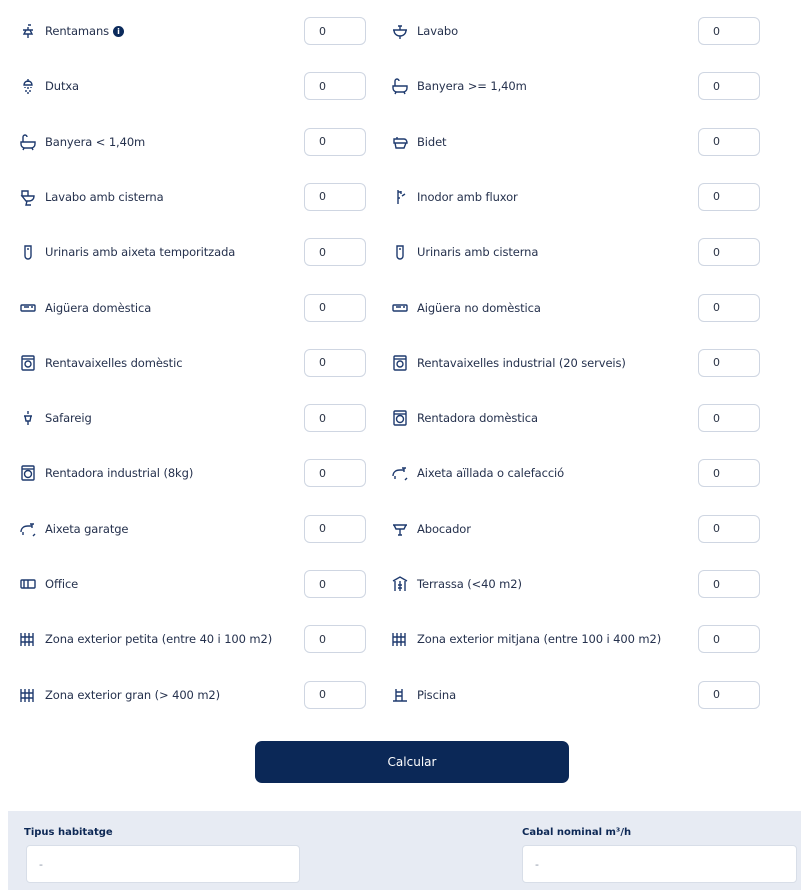 The image size is (801, 890). Describe the element at coordinates (28, 31) in the screenshot. I see `faucet-icon` at that location.